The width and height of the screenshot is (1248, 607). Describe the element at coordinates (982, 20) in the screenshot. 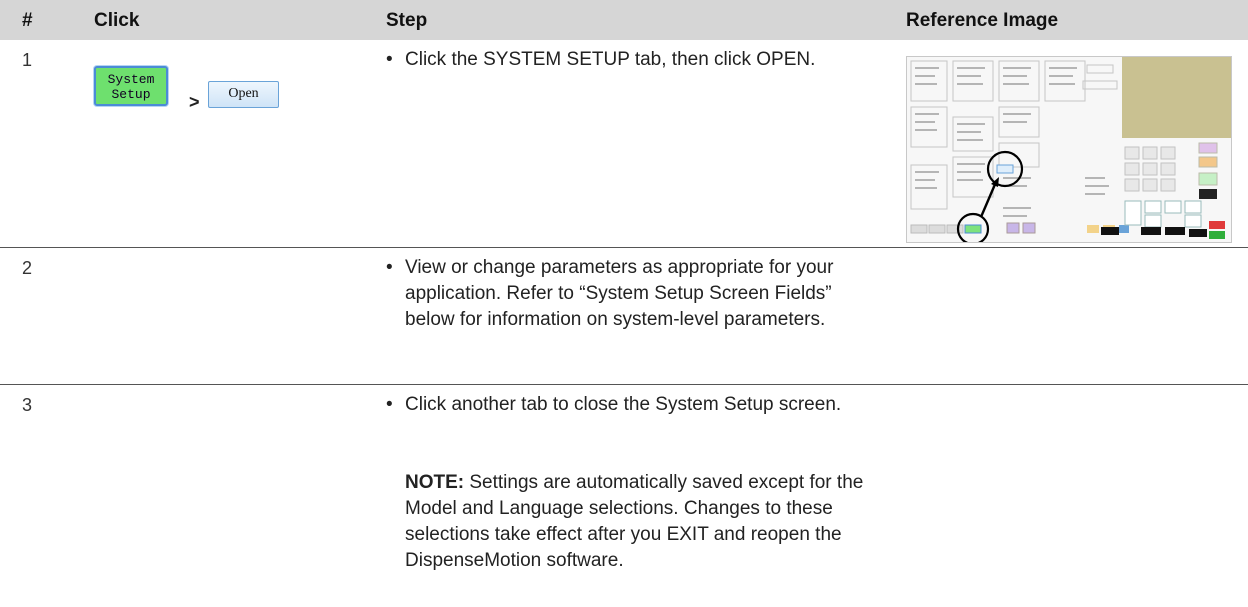

I see `header-reference-image: Reference Image` at that location.